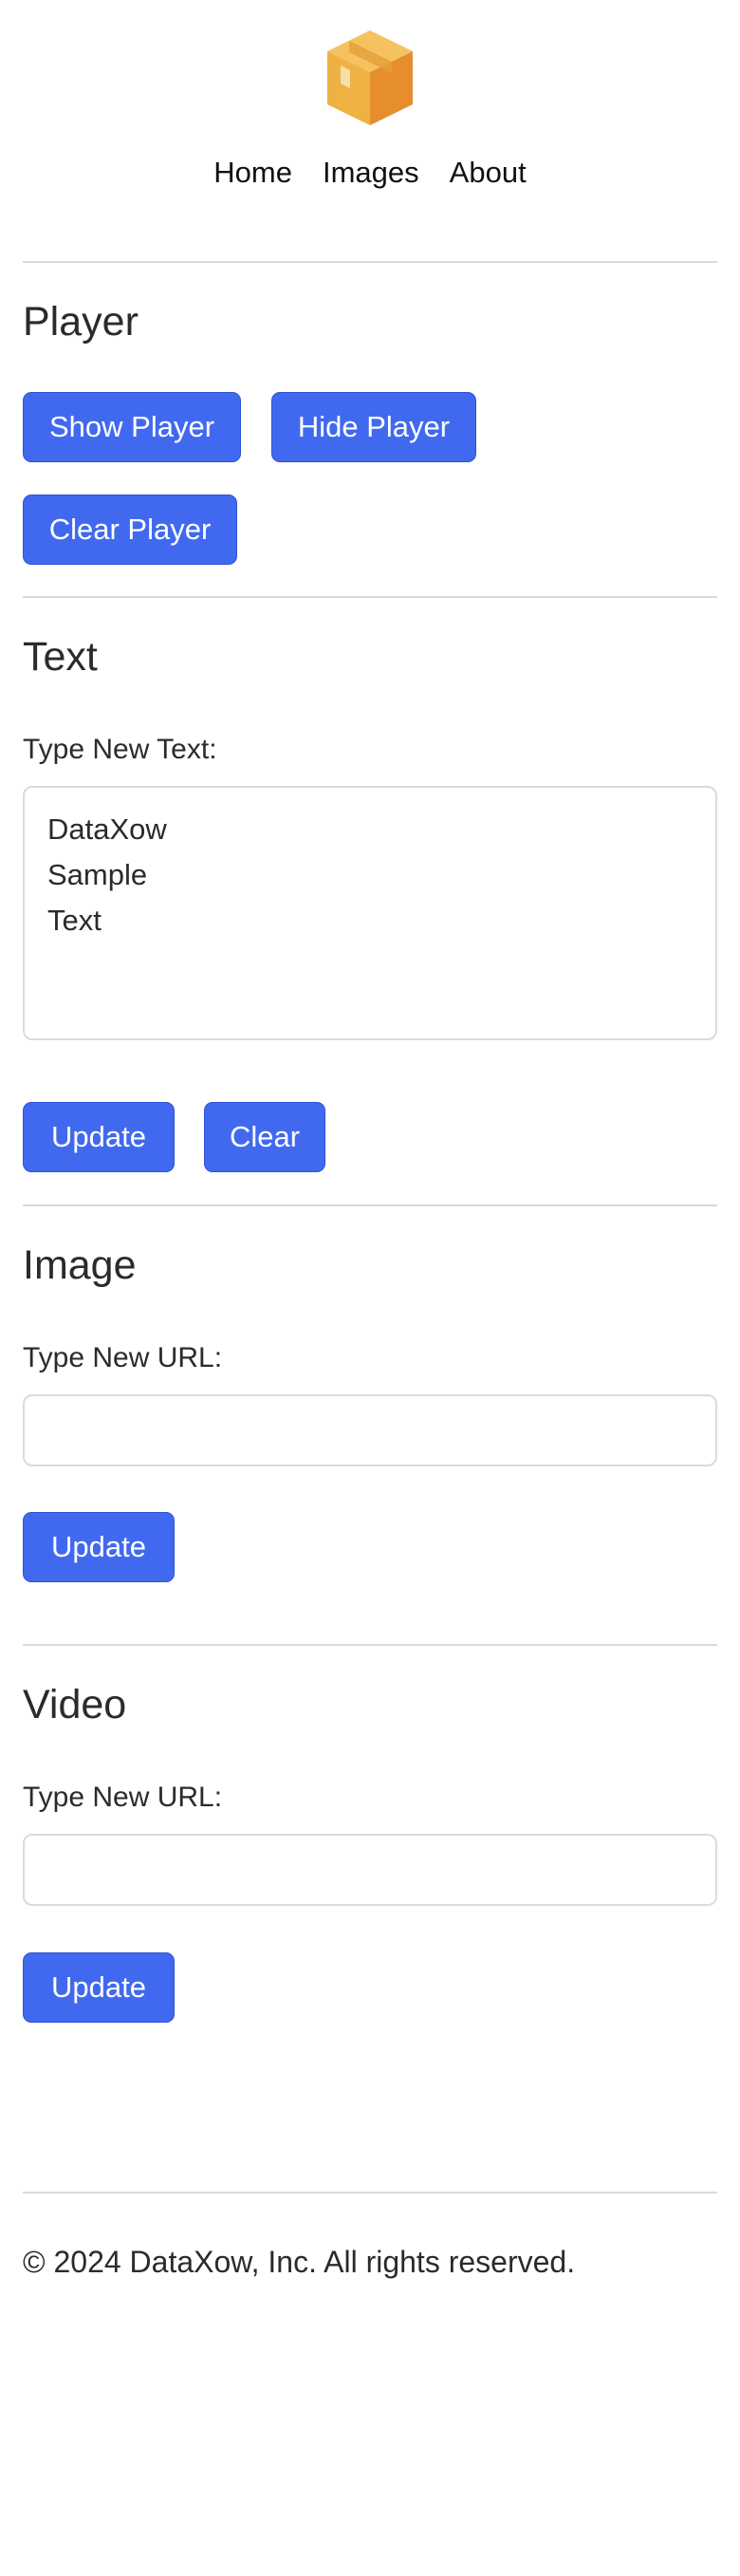 The width and height of the screenshot is (740, 2576). I want to click on text-clear-button: Clear, so click(264, 1137).